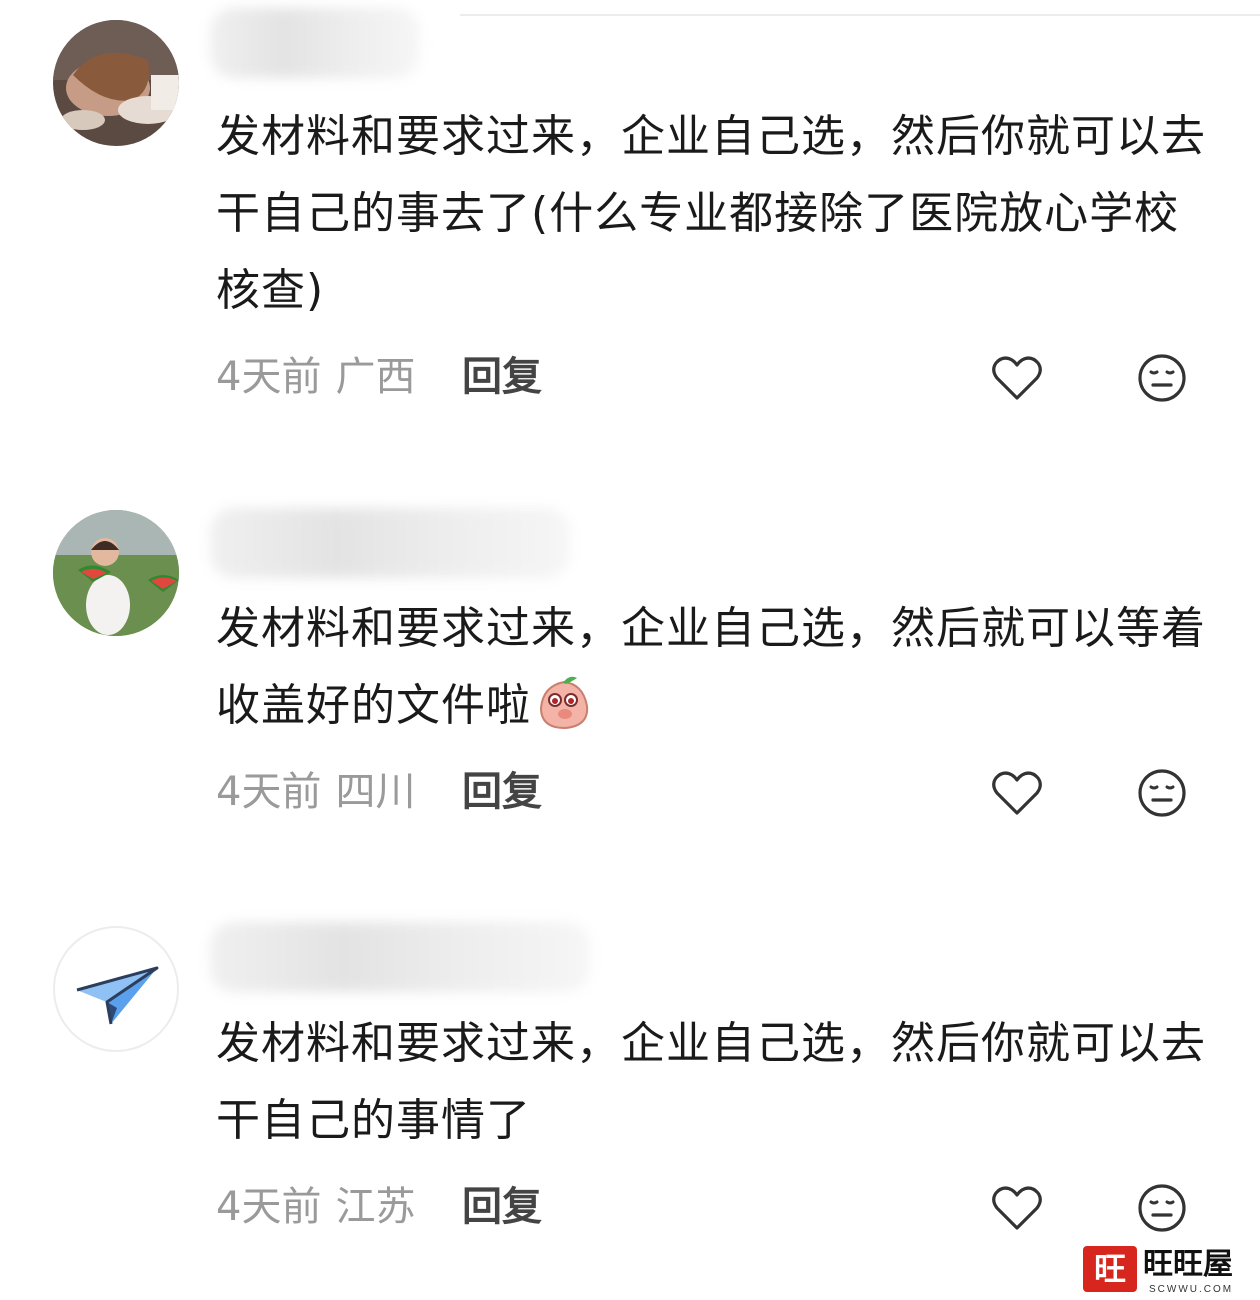  I want to click on comment-meta: 4天前 江苏, so click(322, 1207).